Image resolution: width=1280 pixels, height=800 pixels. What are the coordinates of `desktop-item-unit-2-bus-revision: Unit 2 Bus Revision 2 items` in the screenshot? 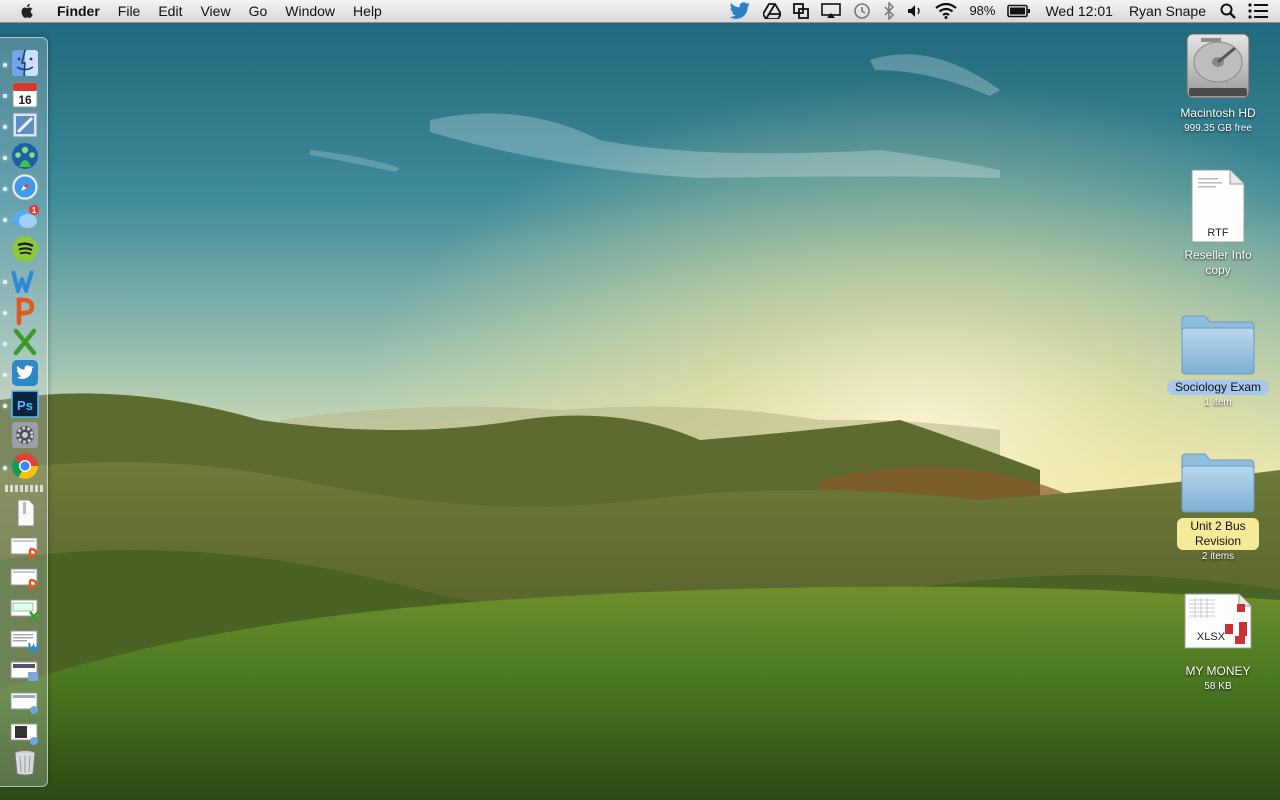 It's located at (1216, 506).